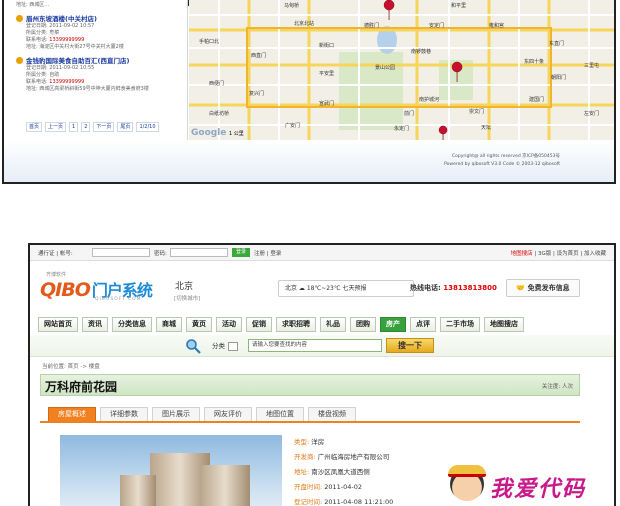  Describe the element at coordinates (363, 324) in the screenshot. I see `nav-groupbuy: 团购` at that location.